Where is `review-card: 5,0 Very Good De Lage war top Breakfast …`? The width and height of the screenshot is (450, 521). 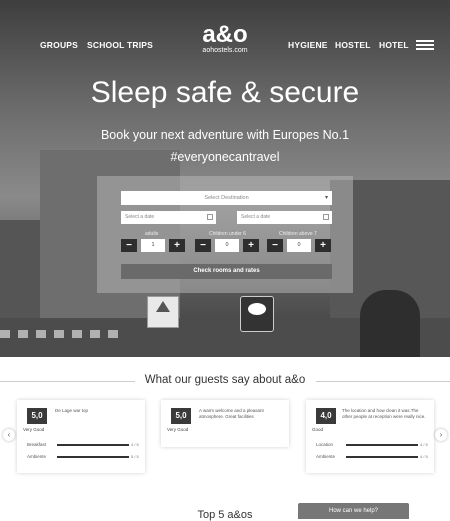 review-card: 5,0 Very Good De Lage war top Breakfast … is located at coordinates (81, 436).